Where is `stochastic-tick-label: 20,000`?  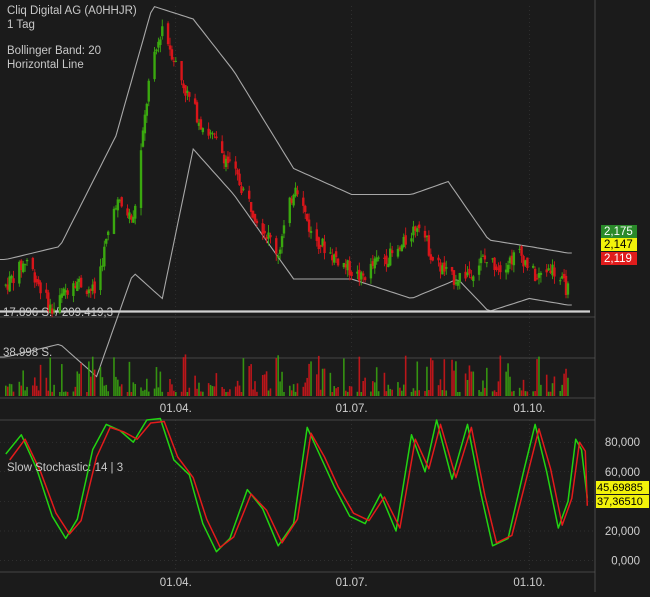
stochastic-tick-label: 20,000 is located at coordinates (622, 532).